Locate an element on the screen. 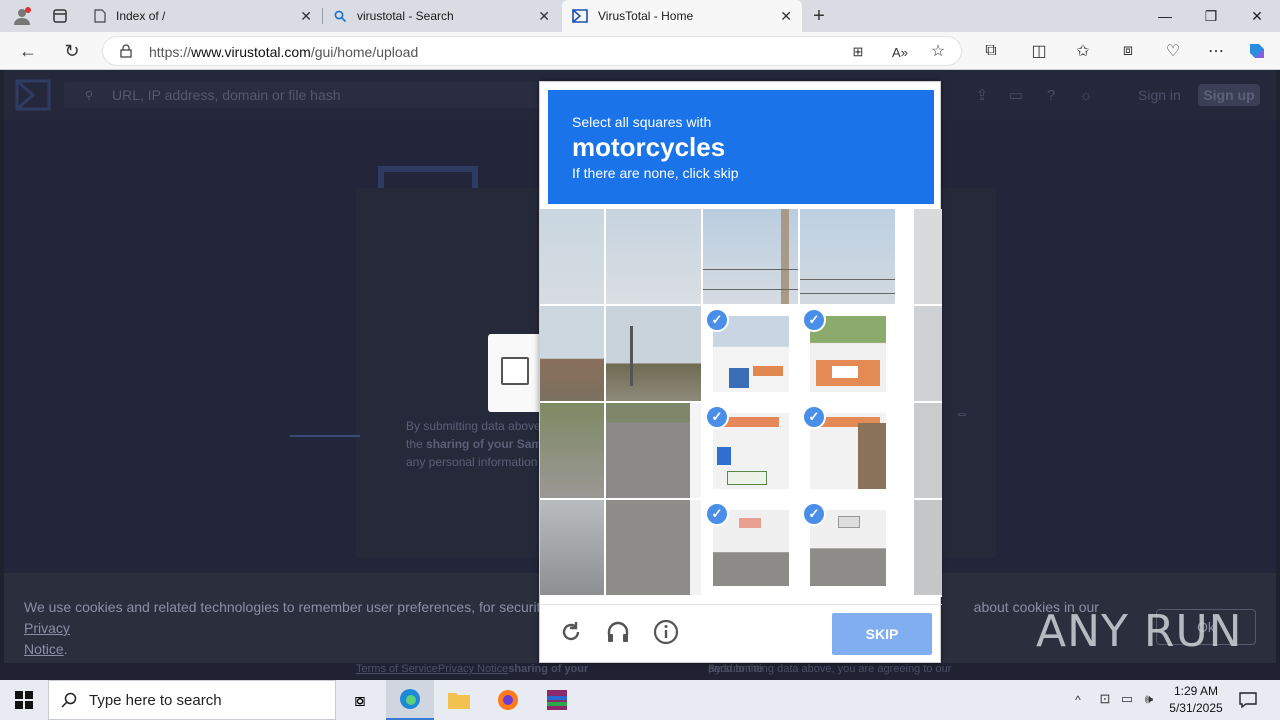 Image resolution: width=1280 pixels, height=720 pixels. tab-index: Index of / ✕ is located at coordinates (203, 16).